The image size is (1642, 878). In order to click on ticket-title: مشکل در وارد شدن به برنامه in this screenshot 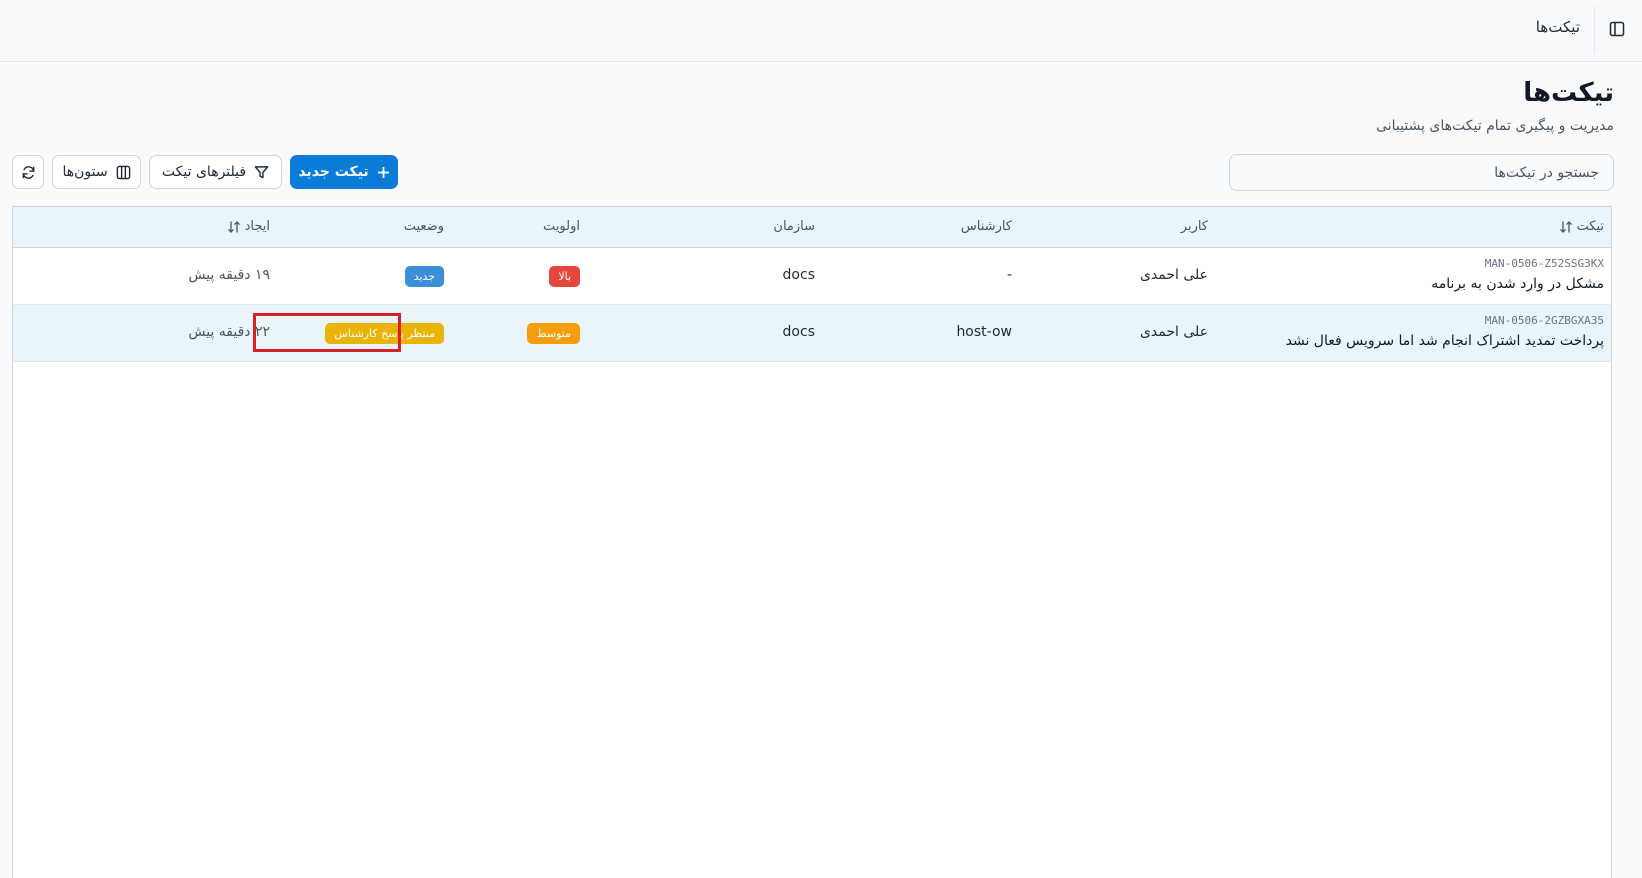, I will do `click(1517, 284)`.